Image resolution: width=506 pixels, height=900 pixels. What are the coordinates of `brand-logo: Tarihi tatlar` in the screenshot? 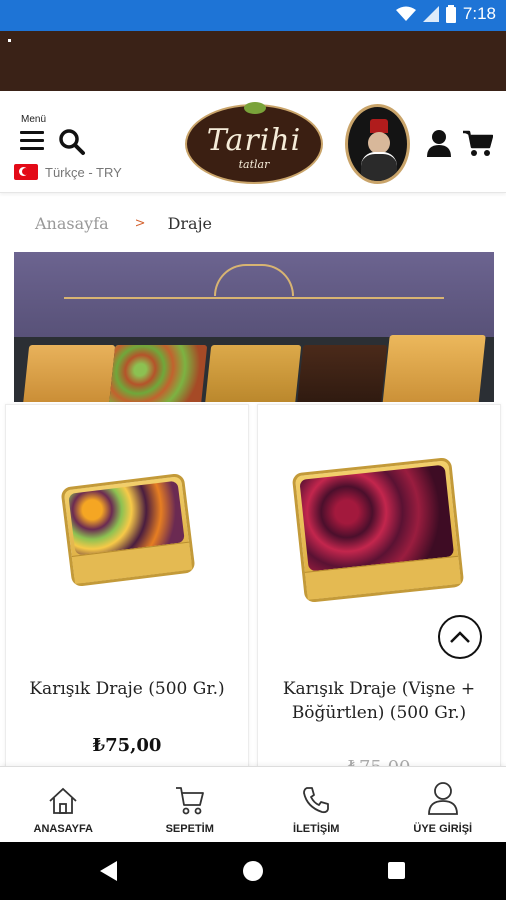 It's located at (254, 143).